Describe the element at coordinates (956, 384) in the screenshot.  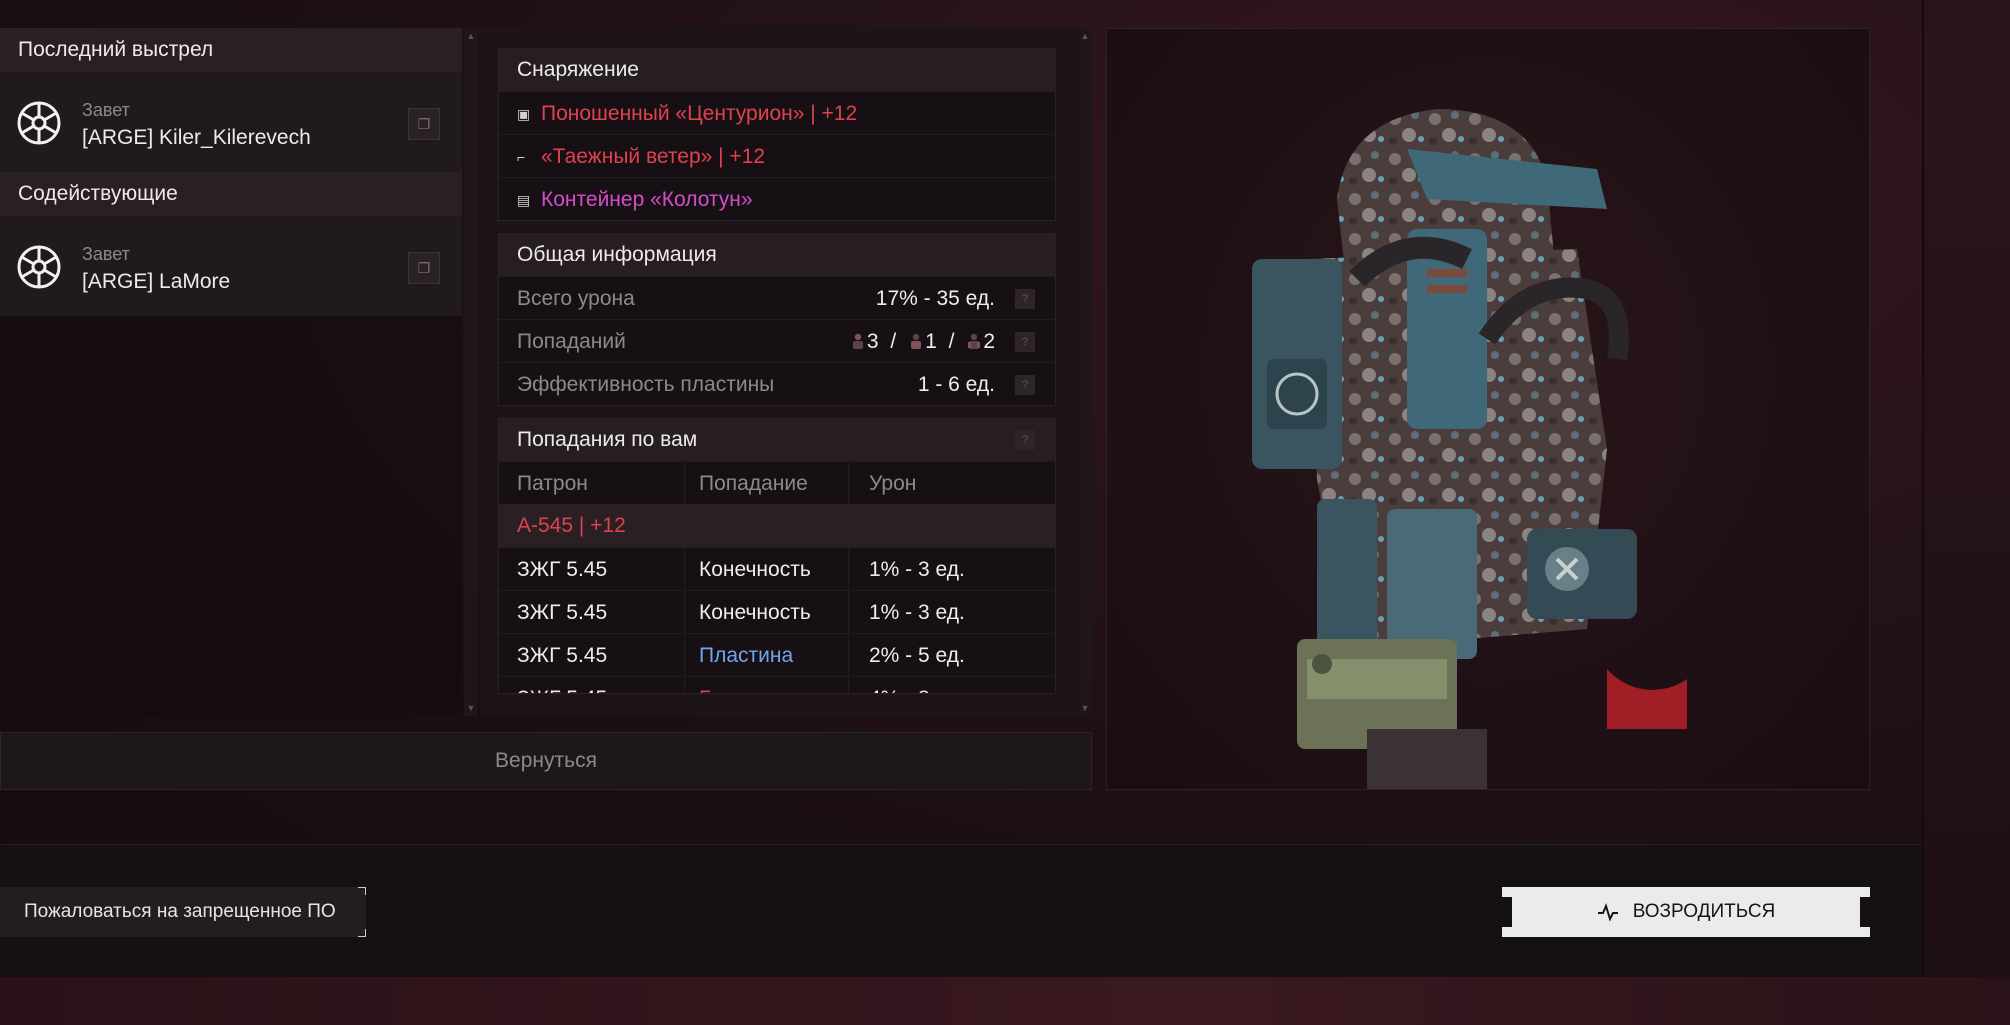
I see `plate-efficiency-value: 1 - 6 ед.` at that location.